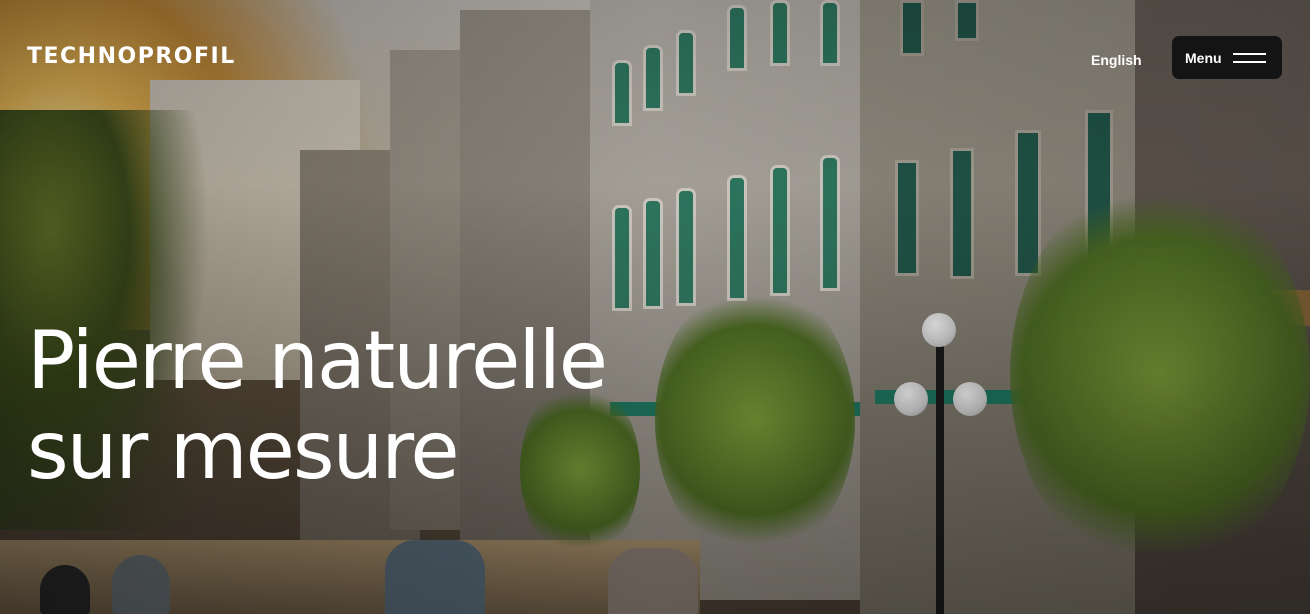  Describe the element at coordinates (243, 450) in the screenshot. I see `hero-headline-line-2: sur mesure` at that location.